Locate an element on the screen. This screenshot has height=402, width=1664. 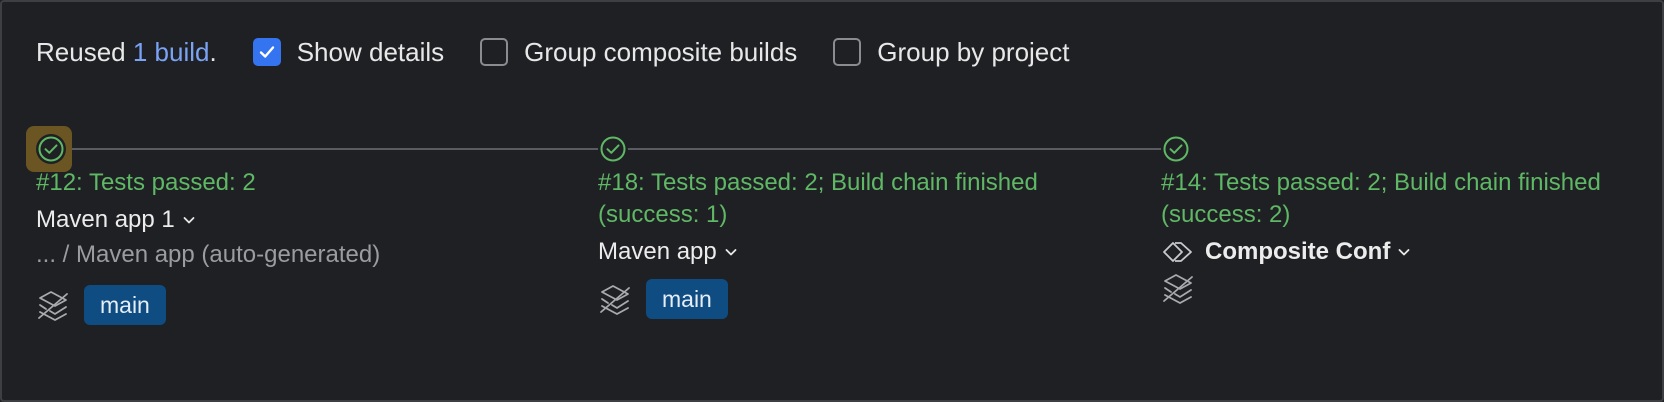
build-status-line-2: (success: 2) is located at coordinates (1226, 214).